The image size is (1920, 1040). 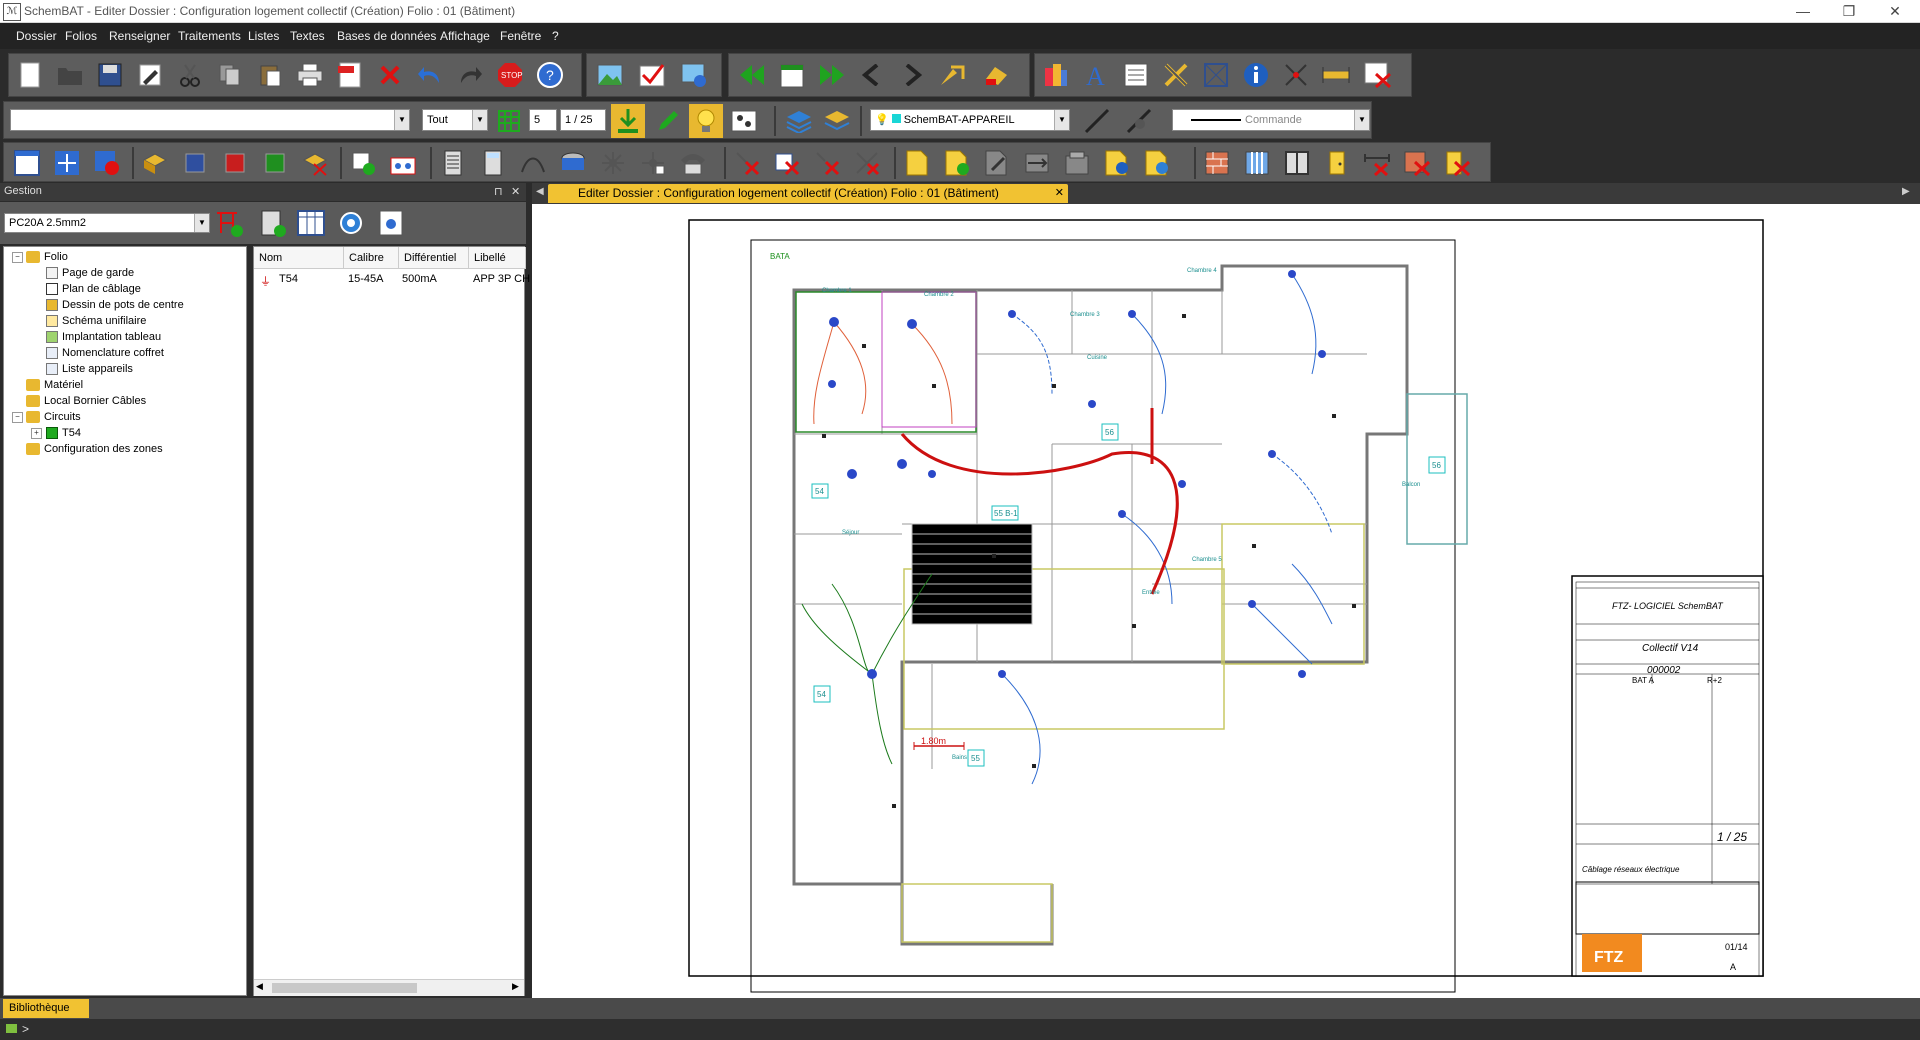 I want to click on cut-icon, so click(x=190, y=75).